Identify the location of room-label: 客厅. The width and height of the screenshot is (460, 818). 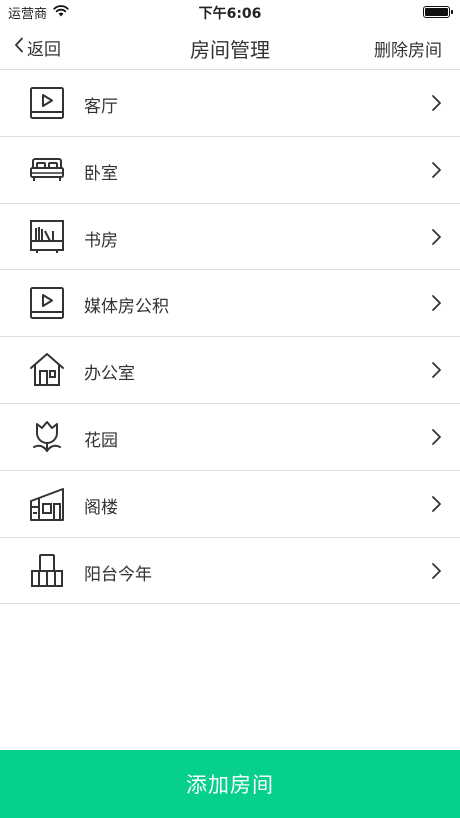
(101, 107).